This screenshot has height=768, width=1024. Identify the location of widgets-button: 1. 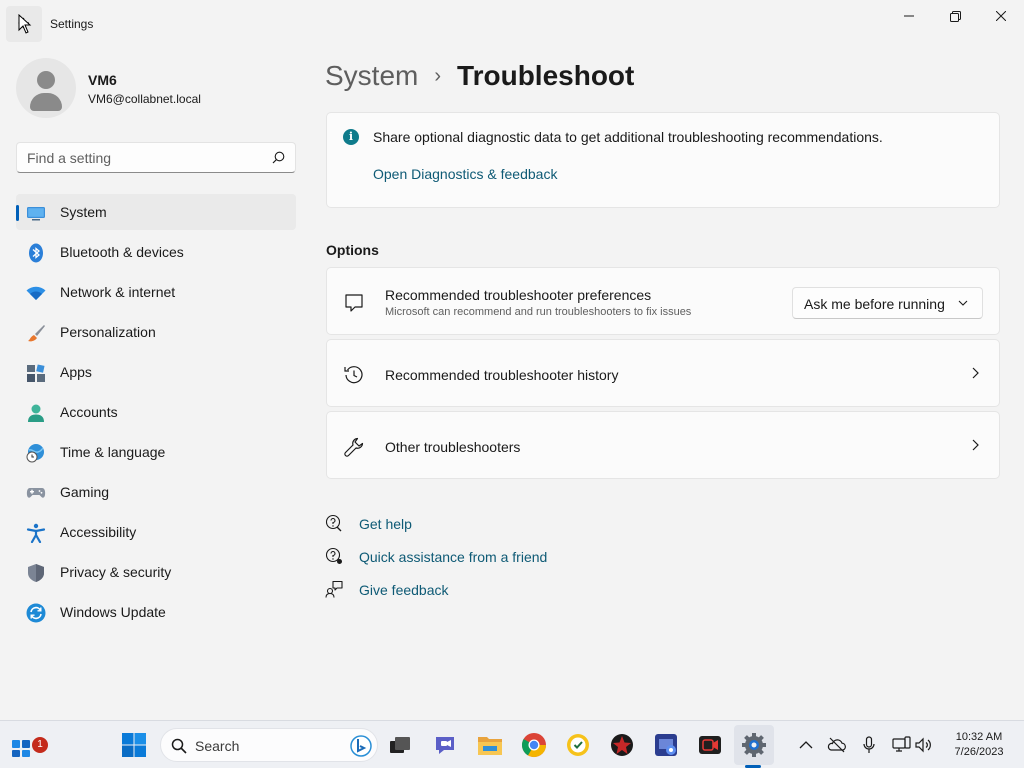
(29, 745).